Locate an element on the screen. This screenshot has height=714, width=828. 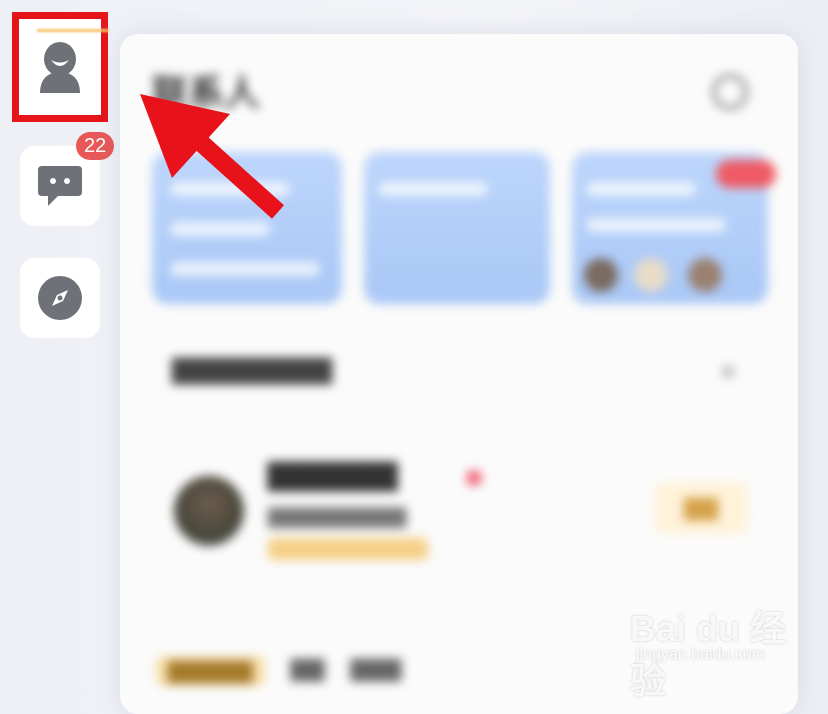
close-icon: × is located at coordinates (728, 372).